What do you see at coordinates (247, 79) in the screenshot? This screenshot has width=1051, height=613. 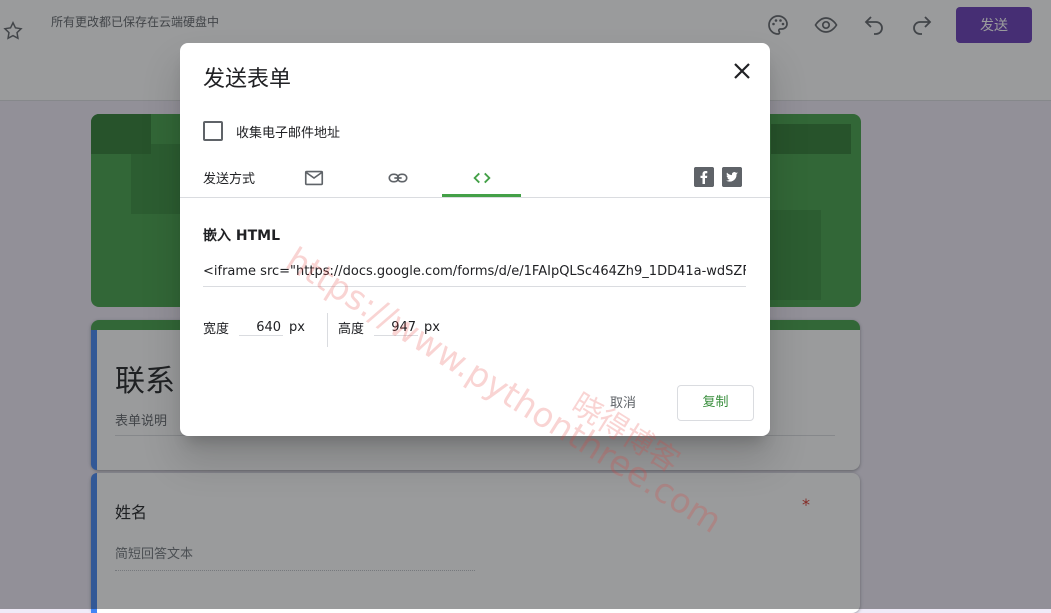 I see `dialog-title: 发送表单` at bounding box center [247, 79].